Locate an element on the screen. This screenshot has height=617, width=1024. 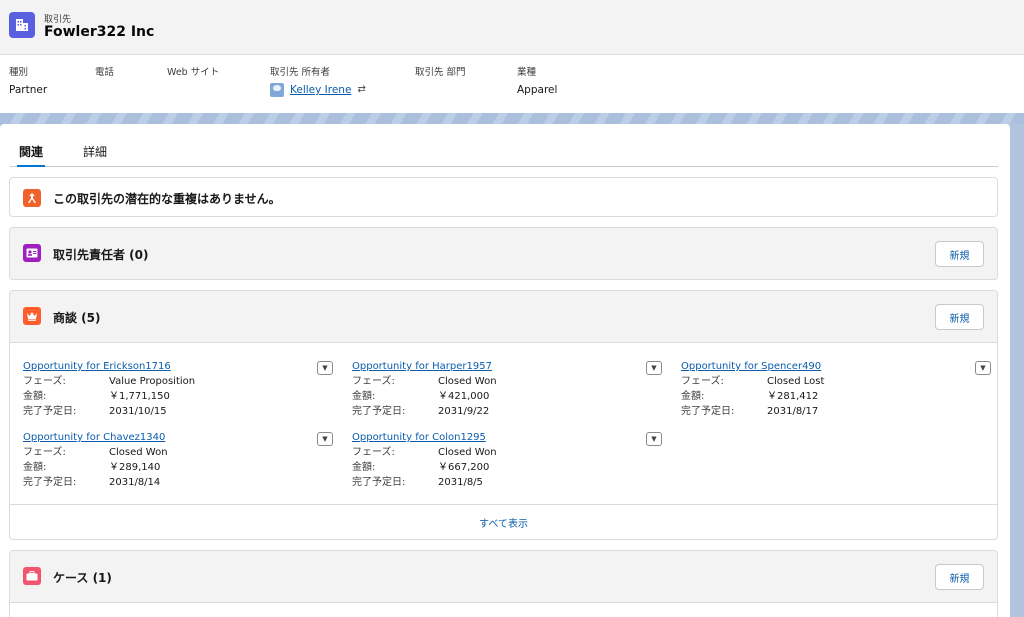
close-date-value: 2031/8/5 is located at coordinates (460, 482).